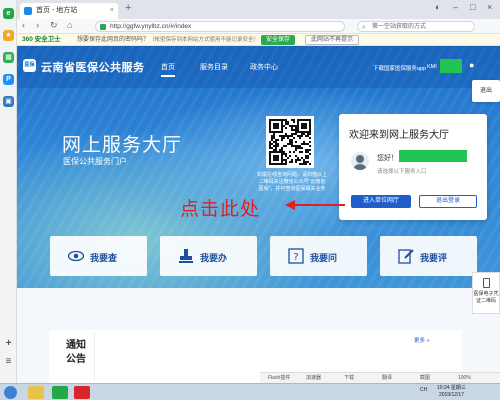 This screenshot has width=500, height=400. What do you see at coordinates (455, 7) in the screenshot?
I see `minimize-button: –` at bounding box center [455, 7].